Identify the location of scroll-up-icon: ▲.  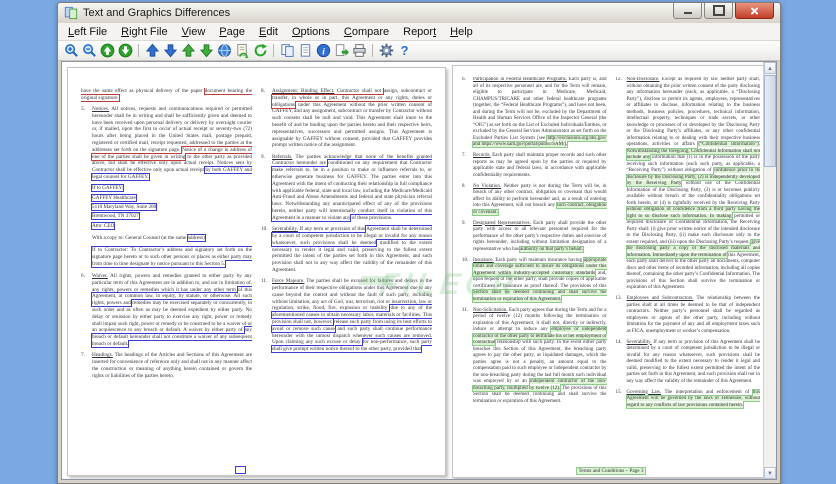
(770, 68).